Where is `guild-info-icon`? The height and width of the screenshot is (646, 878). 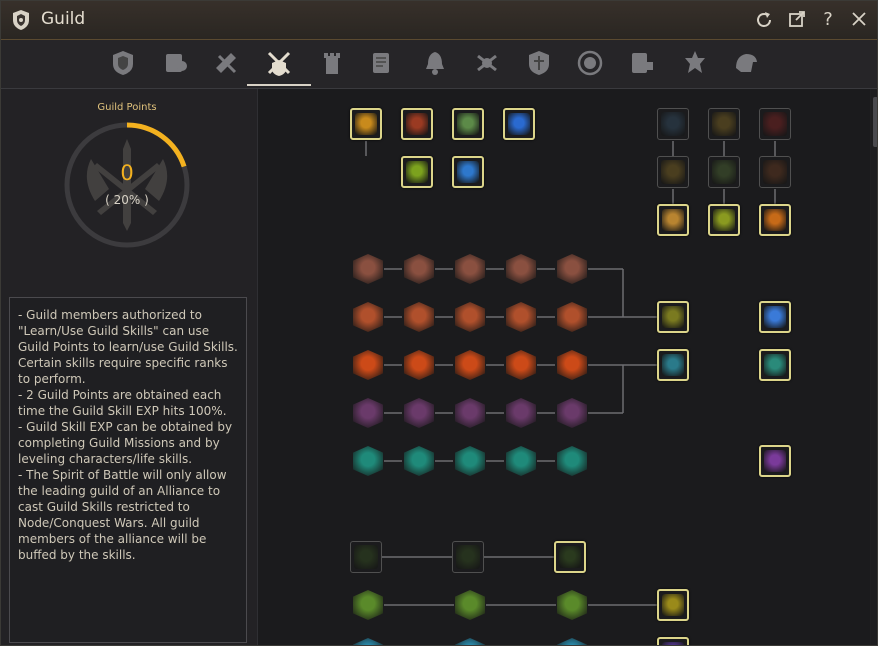
guild-info-icon is located at coordinates (123, 63).